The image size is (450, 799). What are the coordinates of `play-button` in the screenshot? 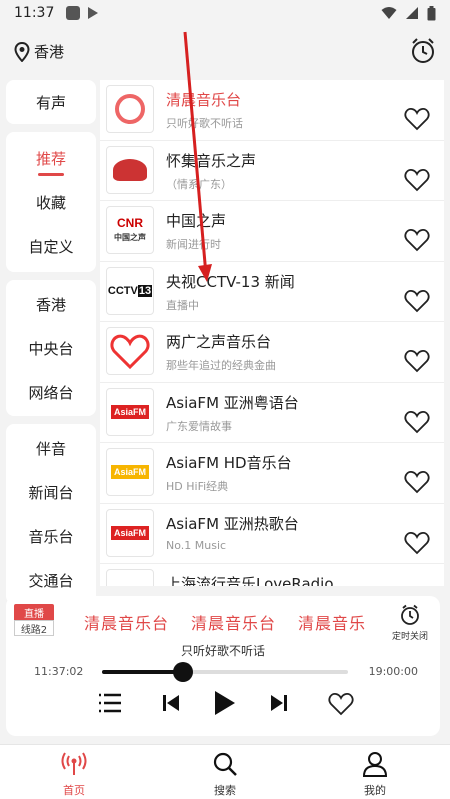 It's located at (225, 705).